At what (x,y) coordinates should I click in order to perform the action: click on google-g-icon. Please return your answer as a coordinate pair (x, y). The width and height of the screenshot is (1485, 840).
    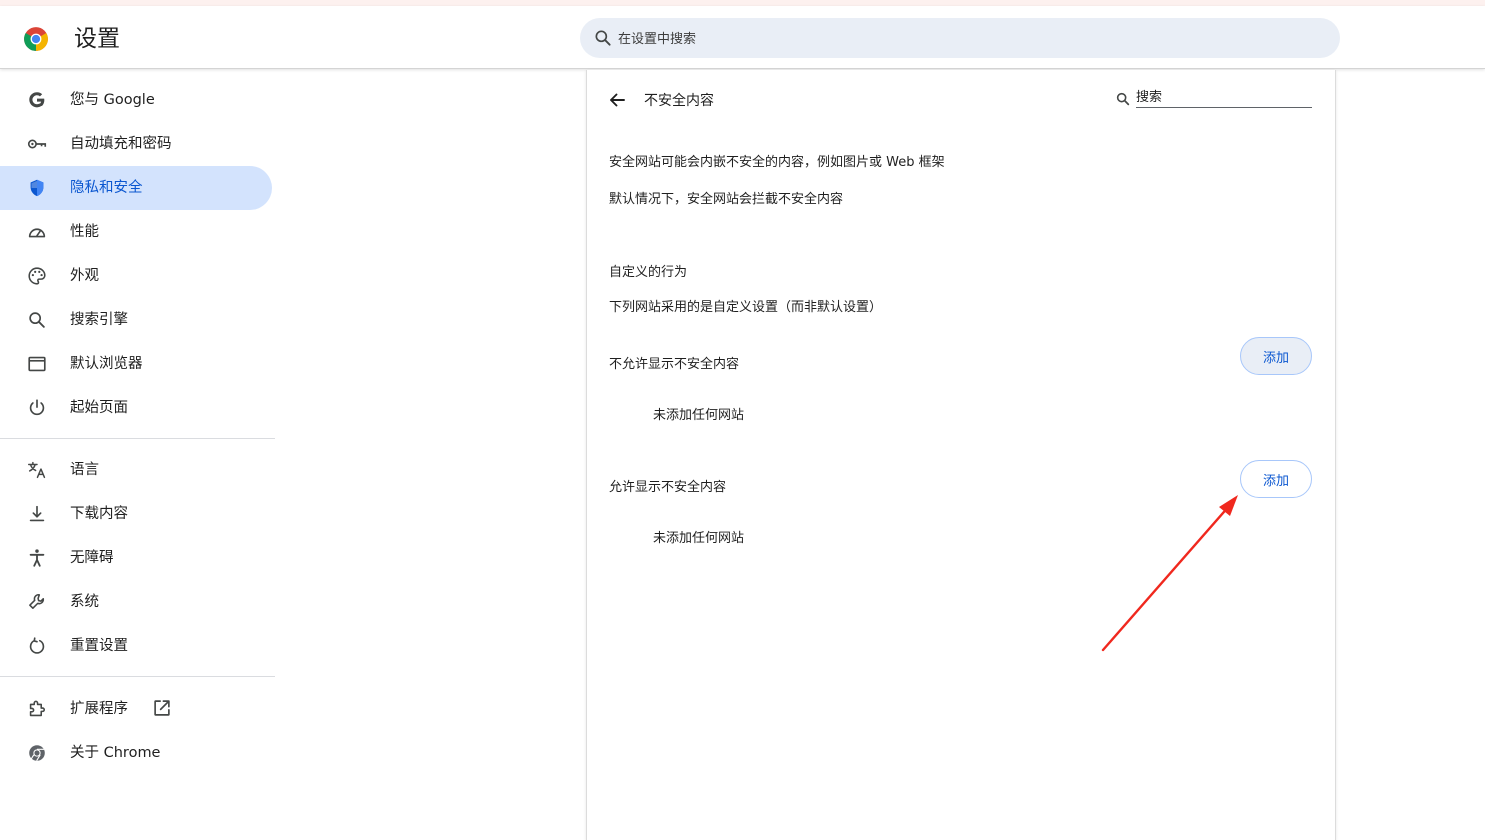
    Looking at the image, I should click on (37, 100).